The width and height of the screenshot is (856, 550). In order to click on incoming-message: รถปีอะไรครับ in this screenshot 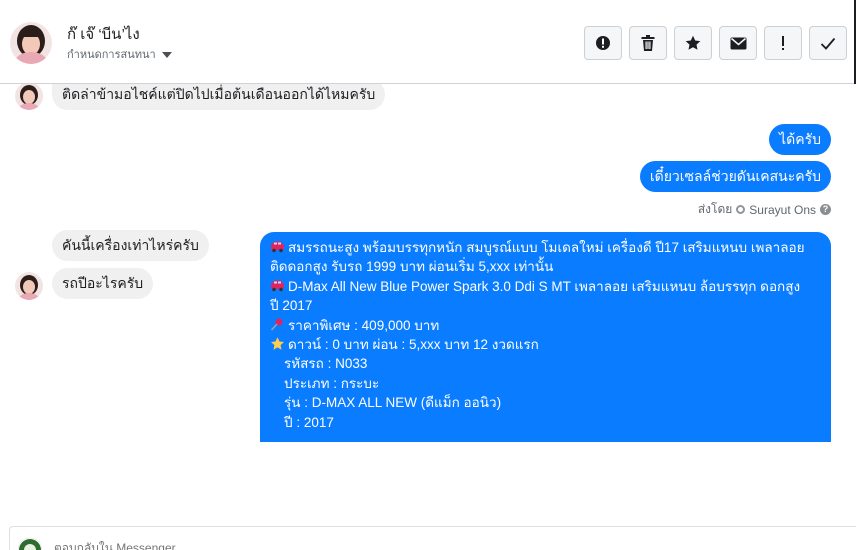, I will do `click(103, 283)`.